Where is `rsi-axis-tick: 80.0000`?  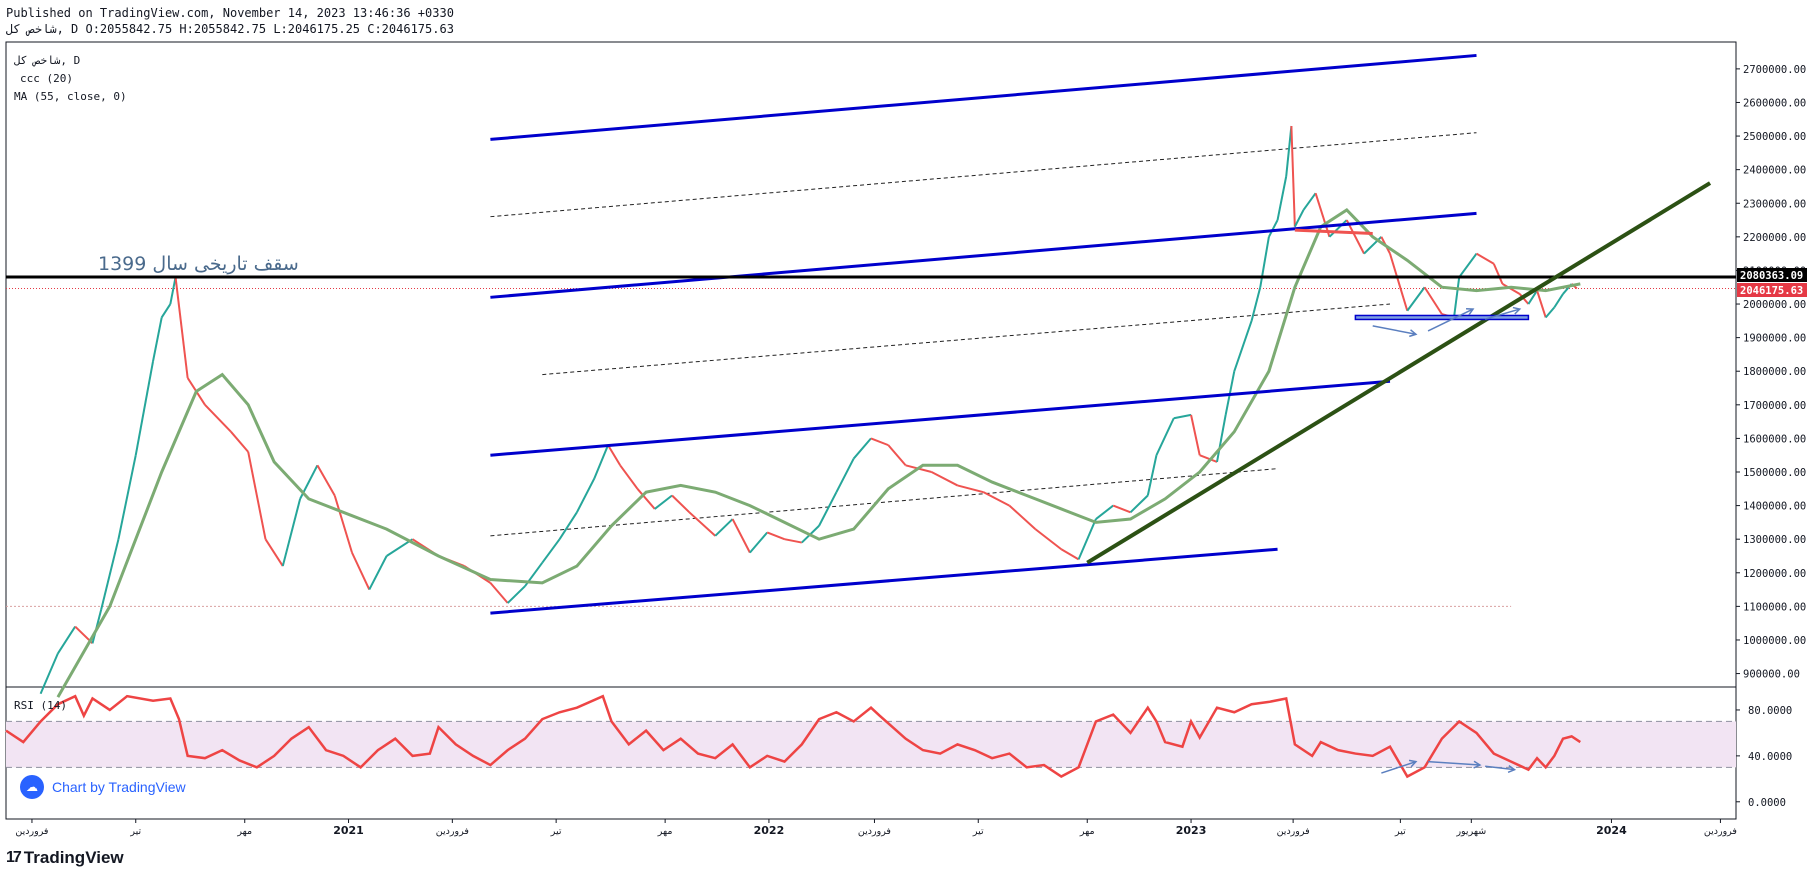 rsi-axis-tick: 80.0000 is located at coordinates (1770, 711).